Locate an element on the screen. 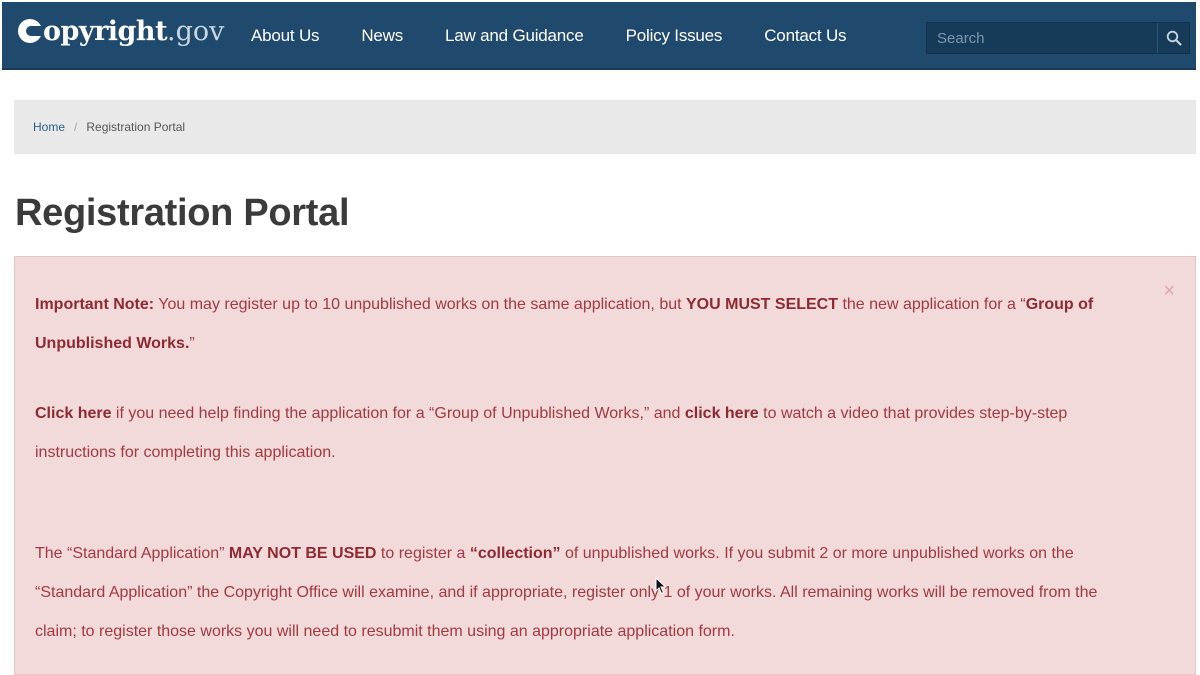  nav-contact-us: Contact Us is located at coordinates (805, 36).